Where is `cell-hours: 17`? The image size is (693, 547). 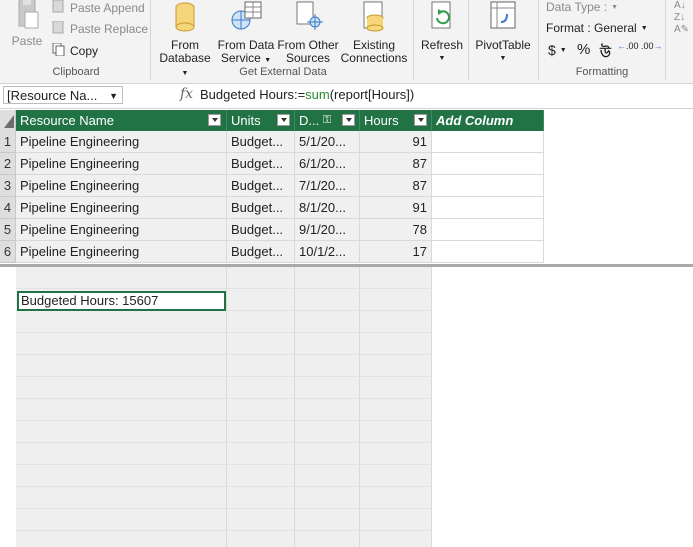
cell-hours: 17 is located at coordinates (396, 252).